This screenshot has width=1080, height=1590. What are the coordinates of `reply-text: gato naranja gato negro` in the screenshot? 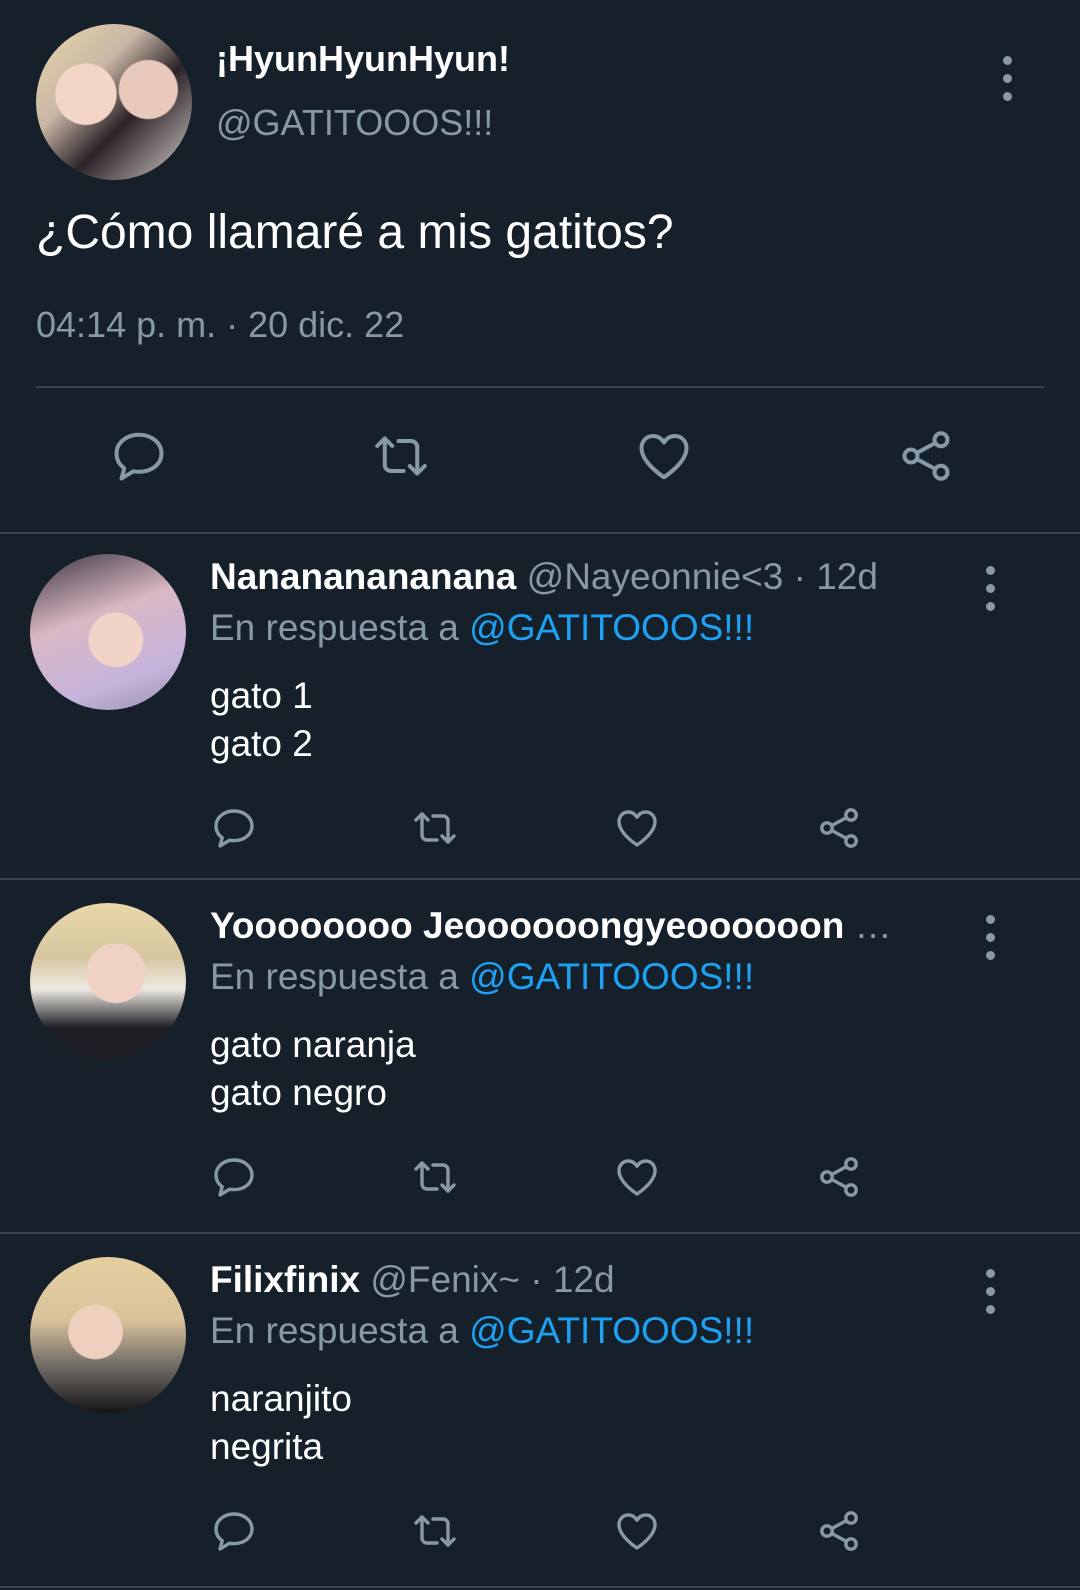 It's located at (313, 1069).